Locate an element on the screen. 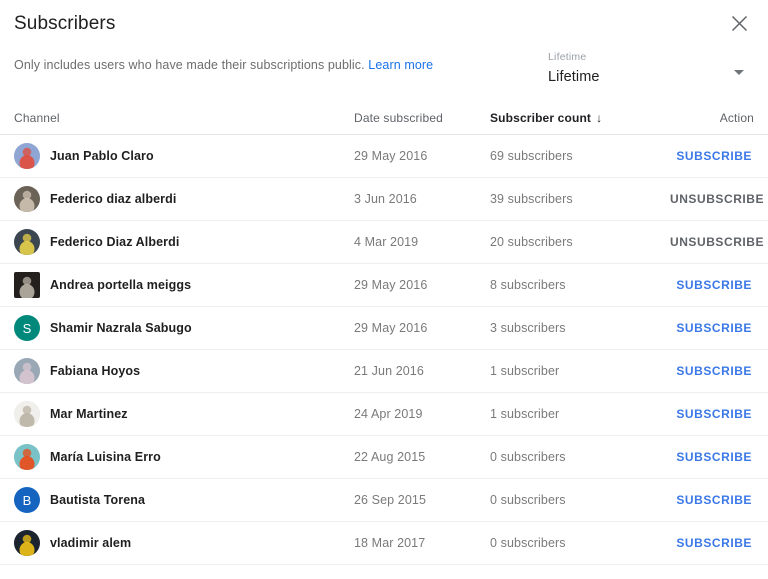 This screenshot has width=768, height=579. period-select-value: Lifetime is located at coordinates (574, 77).